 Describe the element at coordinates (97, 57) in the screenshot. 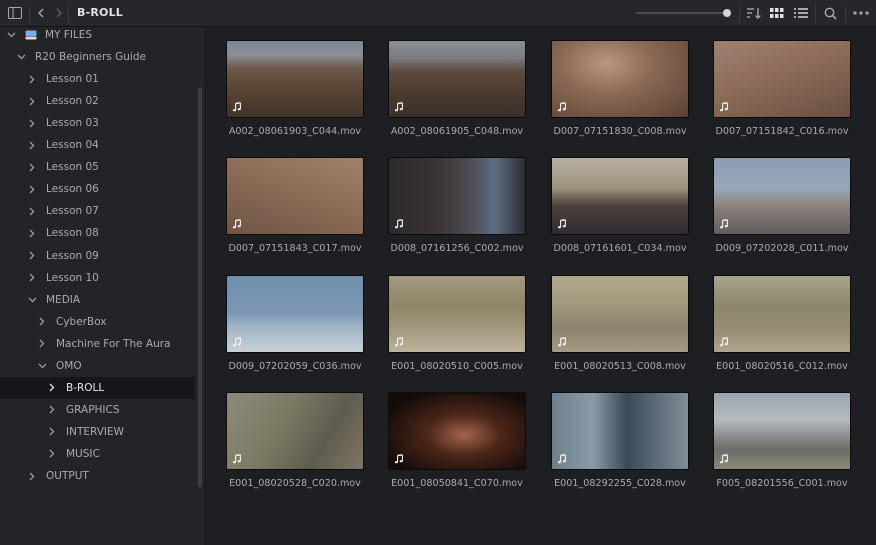

I see `sidebar-item-r20-beginners-guide: R20 Beginners Guide` at that location.